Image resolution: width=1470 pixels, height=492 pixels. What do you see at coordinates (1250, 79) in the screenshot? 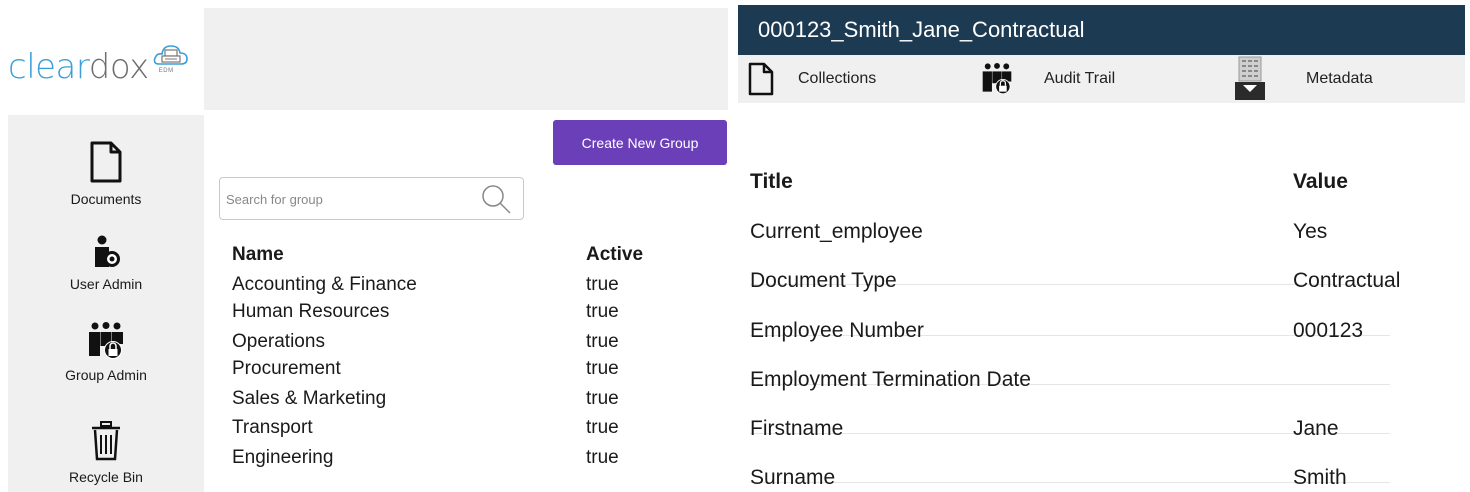
I see `metadata-icon` at bounding box center [1250, 79].